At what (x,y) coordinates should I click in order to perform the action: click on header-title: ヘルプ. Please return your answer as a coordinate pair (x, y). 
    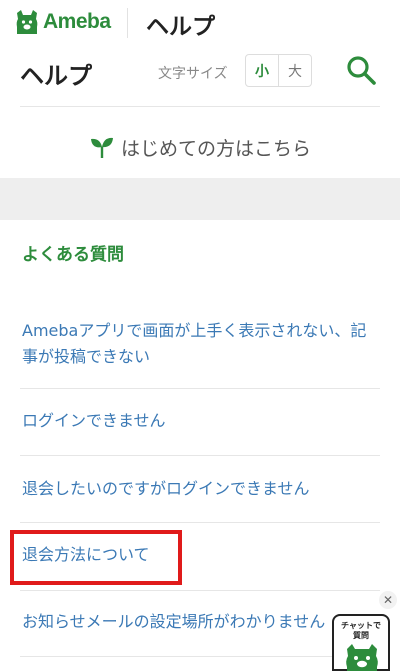
    Looking at the image, I should click on (180, 27).